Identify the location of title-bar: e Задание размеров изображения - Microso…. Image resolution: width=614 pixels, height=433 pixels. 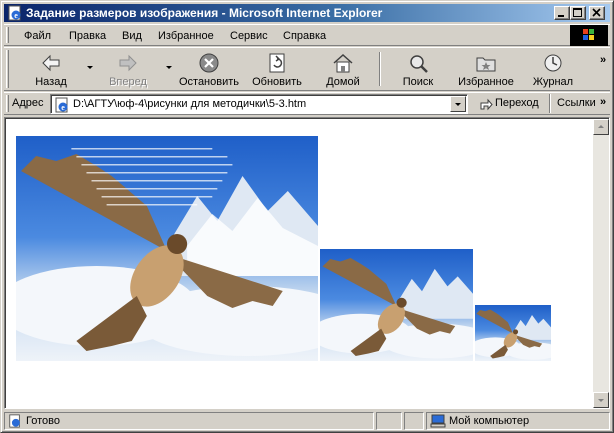
(307, 13).